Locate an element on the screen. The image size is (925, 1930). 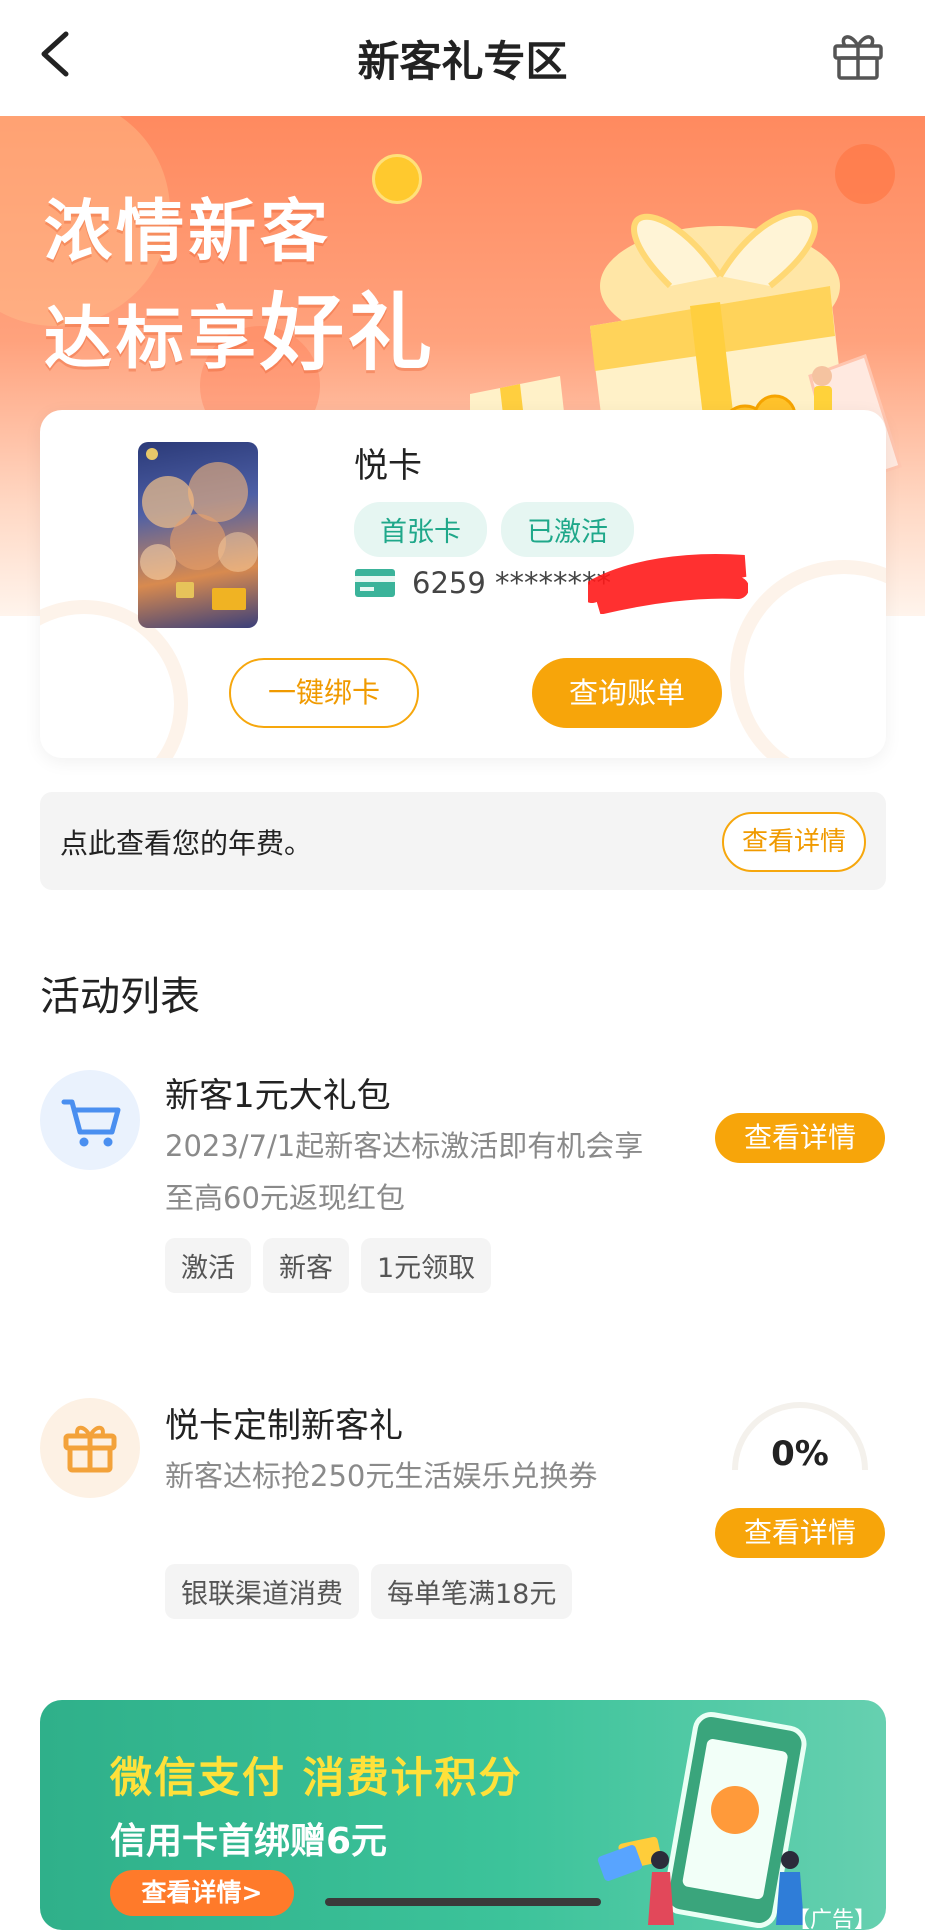
annual-fee-text: 点此查看您的年费。 is located at coordinates (186, 843).